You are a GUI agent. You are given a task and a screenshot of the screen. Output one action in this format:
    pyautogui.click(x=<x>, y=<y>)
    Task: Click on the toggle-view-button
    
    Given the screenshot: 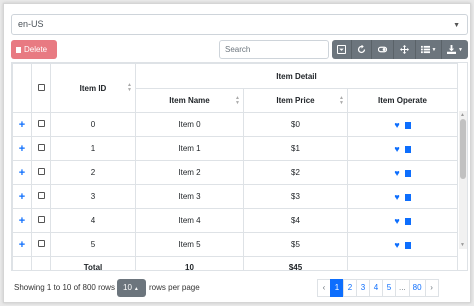 What is the action you would take?
    pyautogui.click(x=342, y=49)
    